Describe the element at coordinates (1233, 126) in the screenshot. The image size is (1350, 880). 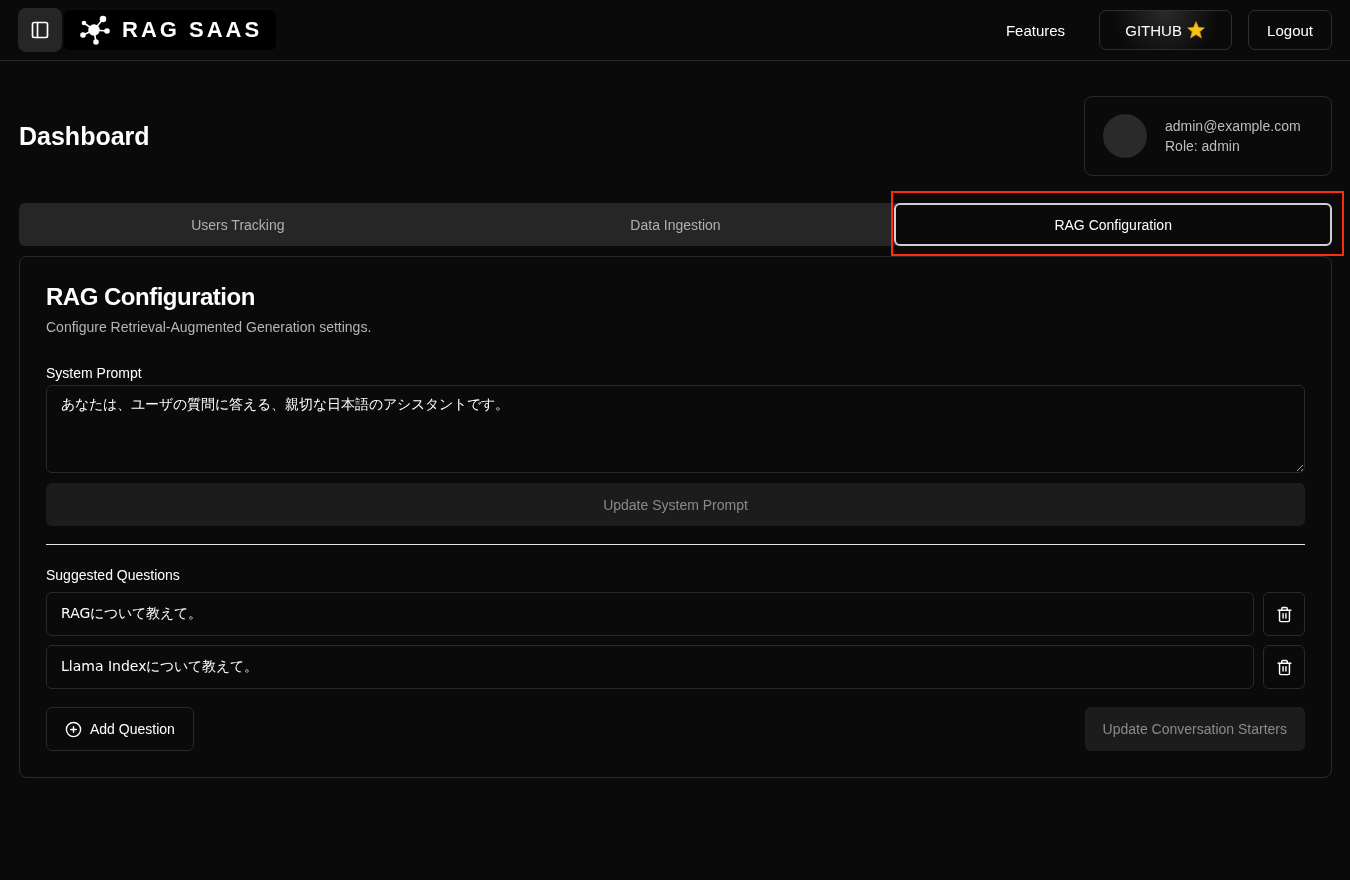
I see `user-email: admin@example.com` at that location.